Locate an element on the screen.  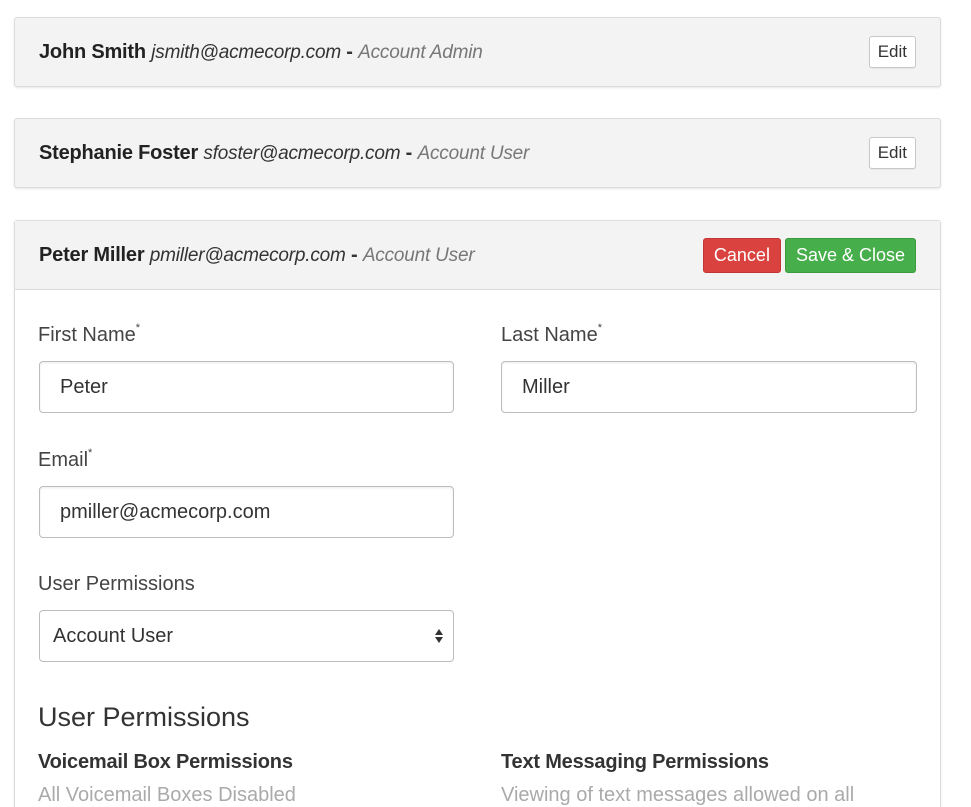
updown-arrows-icon is located at coordinates (439, 636).